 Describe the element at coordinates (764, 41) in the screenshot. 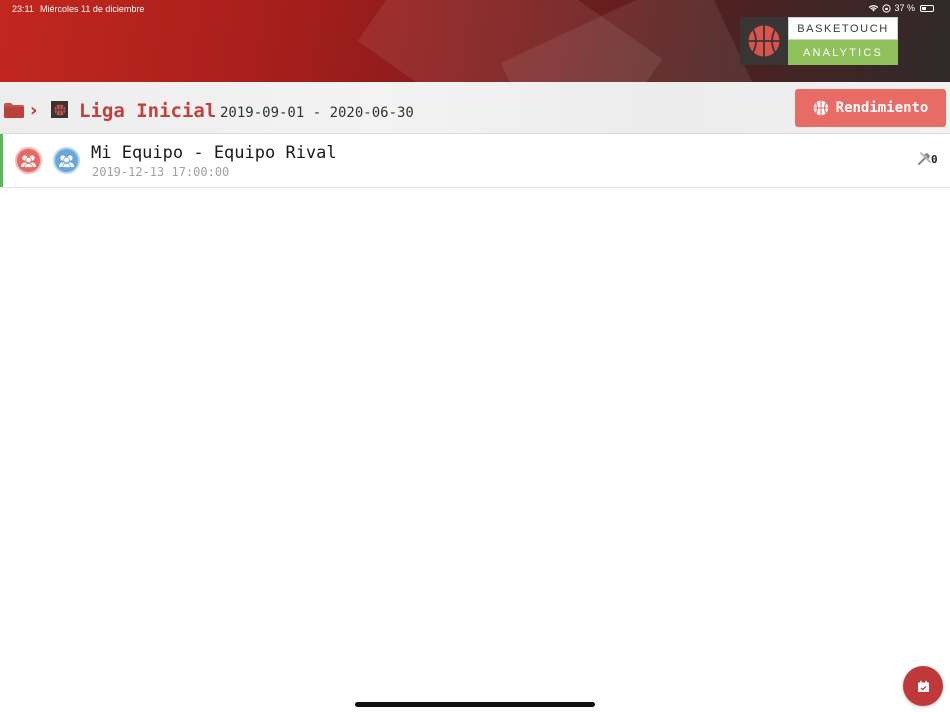

I see `logo-basketball-icon` at that location.